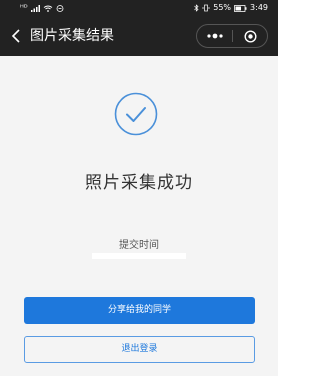  I want to click on signal-indicator: ᴴᴰ, so click(24, 7).